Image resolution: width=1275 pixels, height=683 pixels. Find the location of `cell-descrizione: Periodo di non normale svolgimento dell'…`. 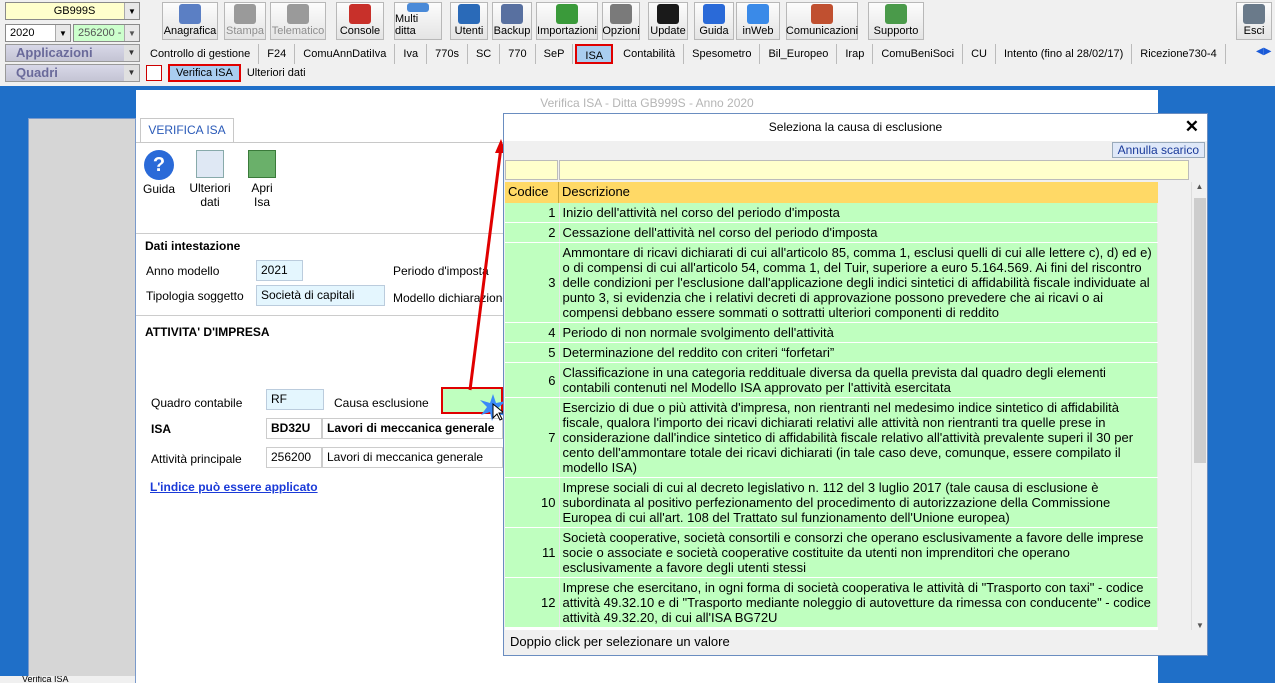

cell-descrizione: Periodo di non normale svolgimento dell'… is located at coordinates (858, 332).